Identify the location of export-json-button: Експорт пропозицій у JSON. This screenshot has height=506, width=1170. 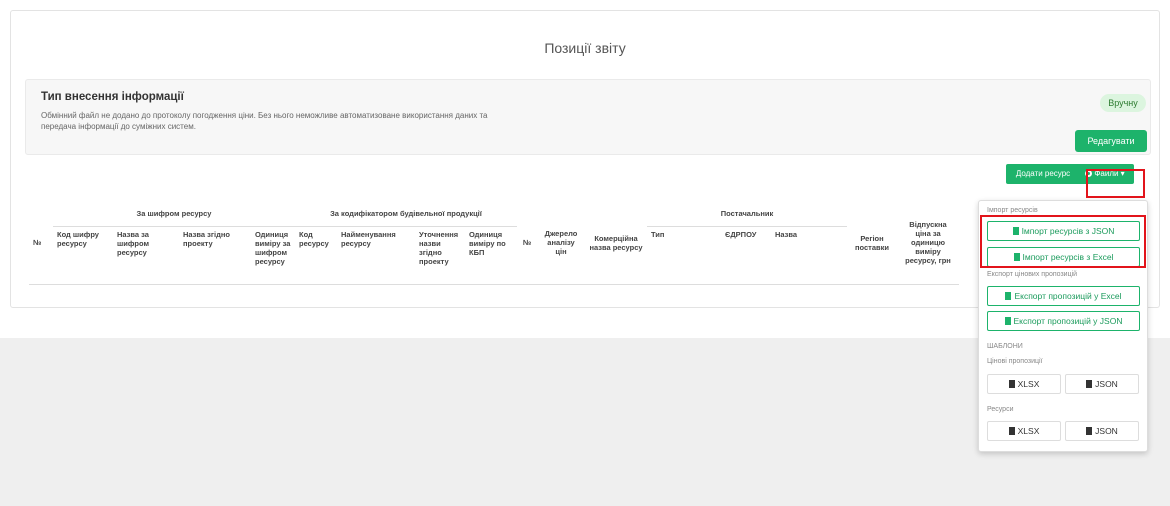
(1063, 321).